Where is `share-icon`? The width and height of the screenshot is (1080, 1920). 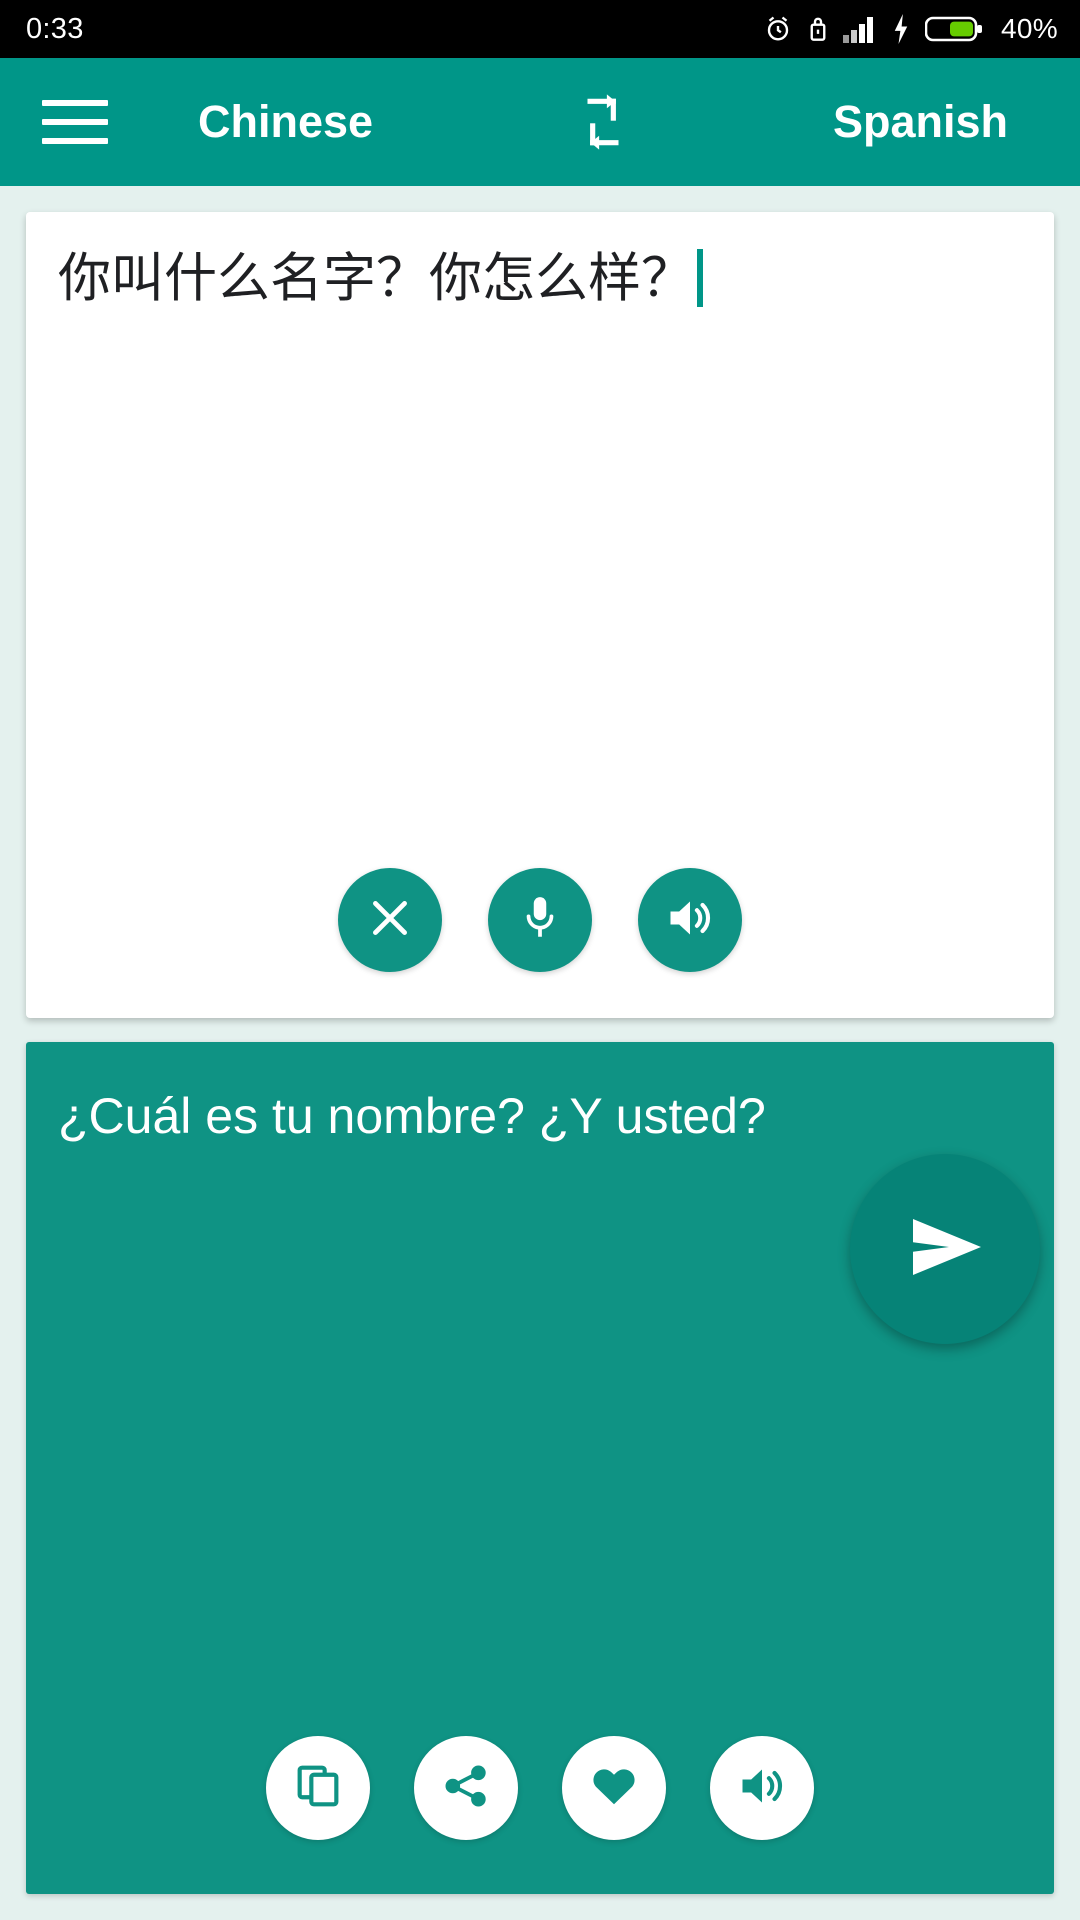
share-icon is located at coordinates (466, 1788).